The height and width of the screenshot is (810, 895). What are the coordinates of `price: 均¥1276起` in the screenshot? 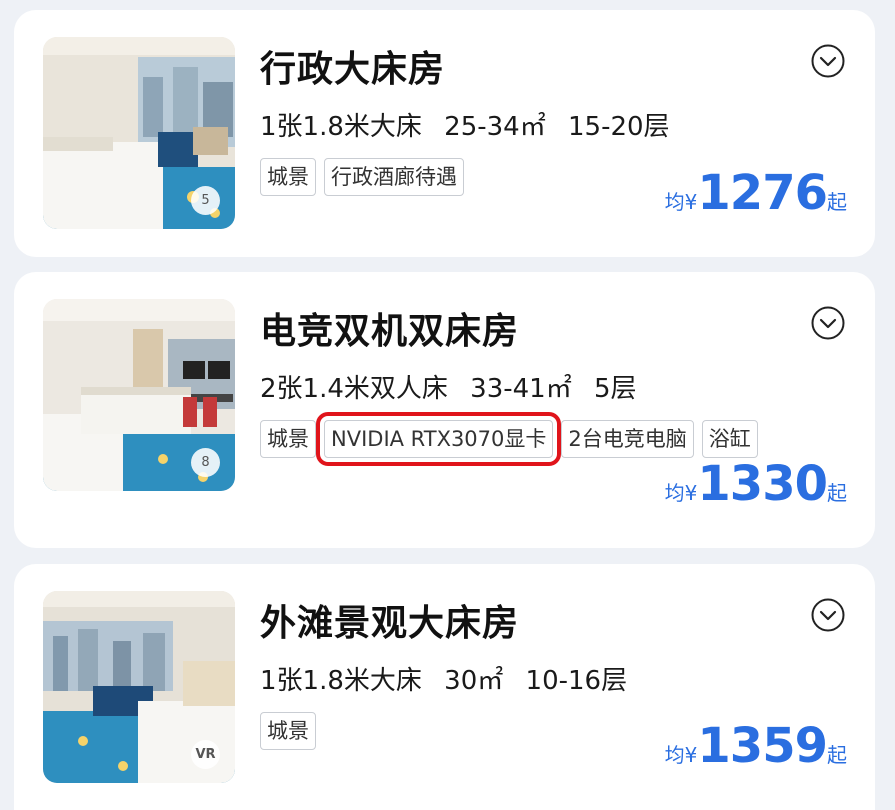 It's located at (756, 193).